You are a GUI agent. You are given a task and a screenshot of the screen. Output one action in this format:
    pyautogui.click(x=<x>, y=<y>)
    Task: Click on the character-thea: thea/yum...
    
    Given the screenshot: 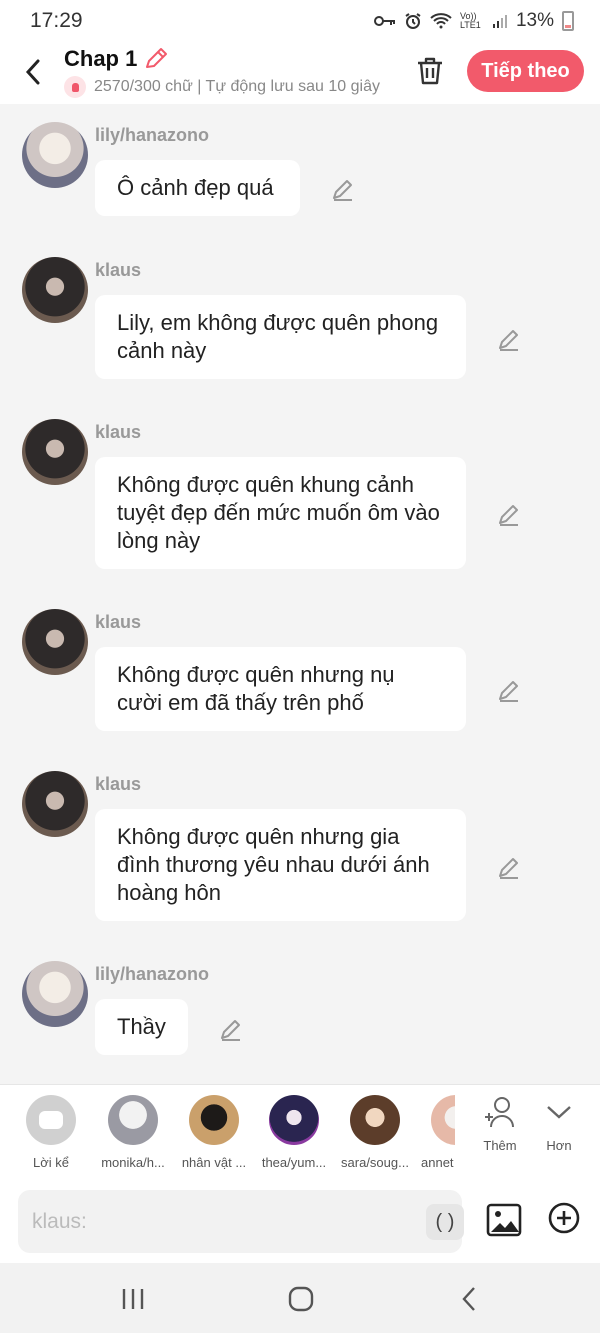 What is the action you would take?
    pyautogui.click(x=294, y=1132)
    